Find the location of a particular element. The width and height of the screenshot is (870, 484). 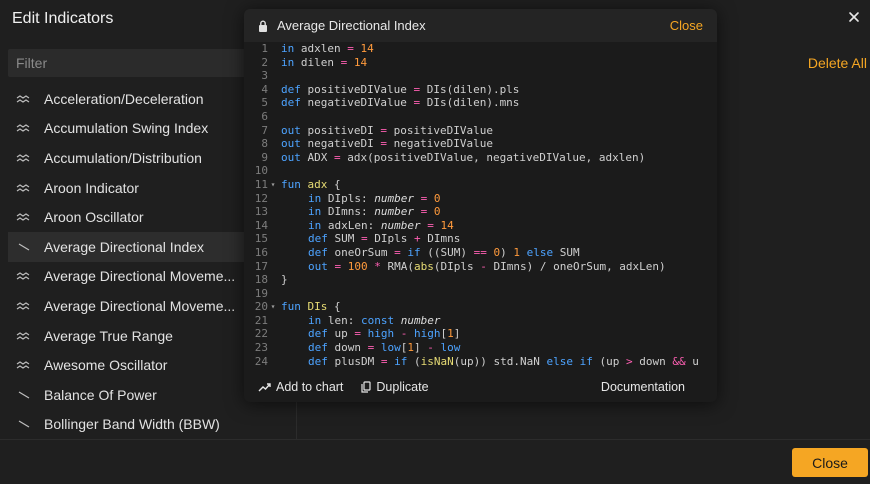

code-text: def negativeDIValue = DIs(dilen).mns is located at coordinates (400, 103).